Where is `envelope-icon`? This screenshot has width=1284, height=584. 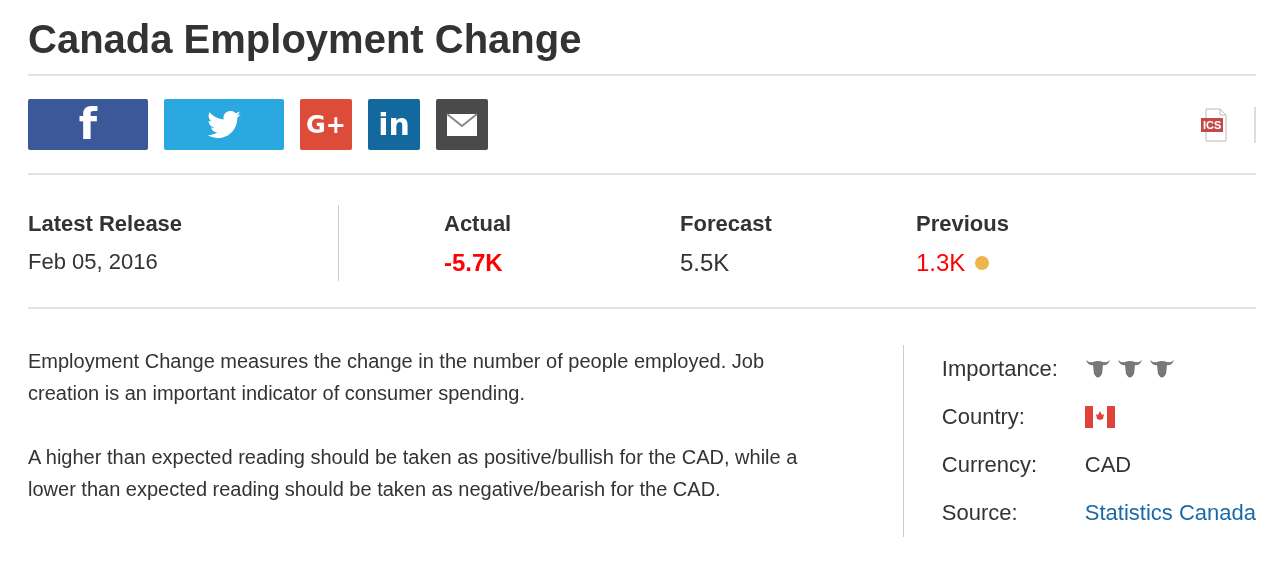
envelope-icon is located at coordinates (462, 124).